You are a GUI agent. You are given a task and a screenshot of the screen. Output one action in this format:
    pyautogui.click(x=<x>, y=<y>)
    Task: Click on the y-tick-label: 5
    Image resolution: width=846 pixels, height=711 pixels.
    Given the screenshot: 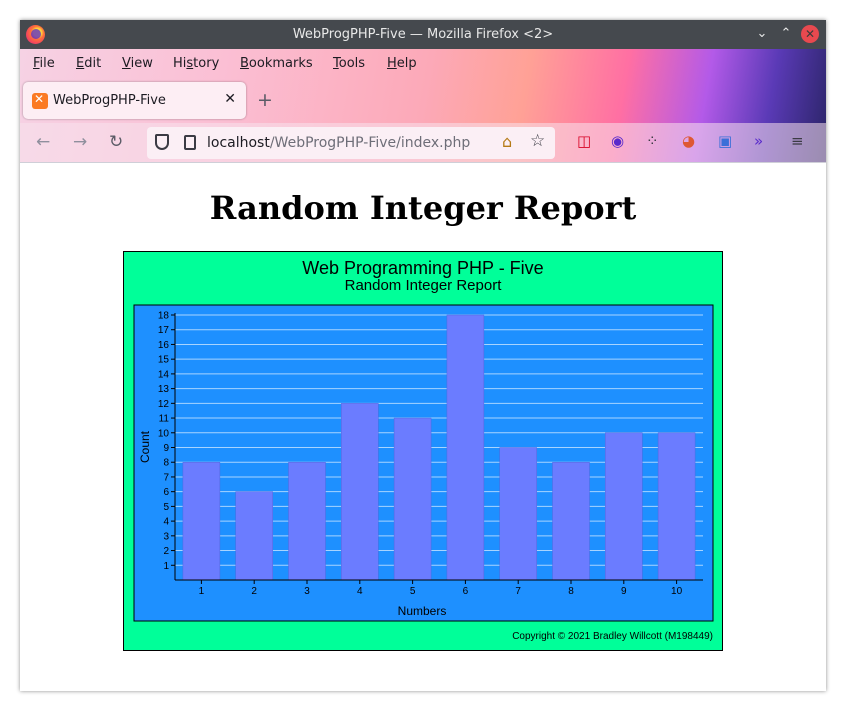 What is the action you would take?
    pyautogui.click(x=166, y=507)
    